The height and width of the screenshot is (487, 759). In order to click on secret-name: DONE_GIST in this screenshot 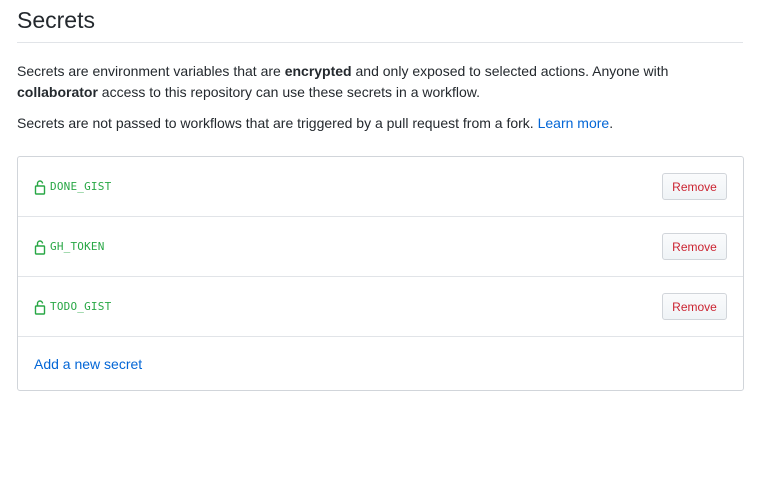, I will do `click(81, 186)`.